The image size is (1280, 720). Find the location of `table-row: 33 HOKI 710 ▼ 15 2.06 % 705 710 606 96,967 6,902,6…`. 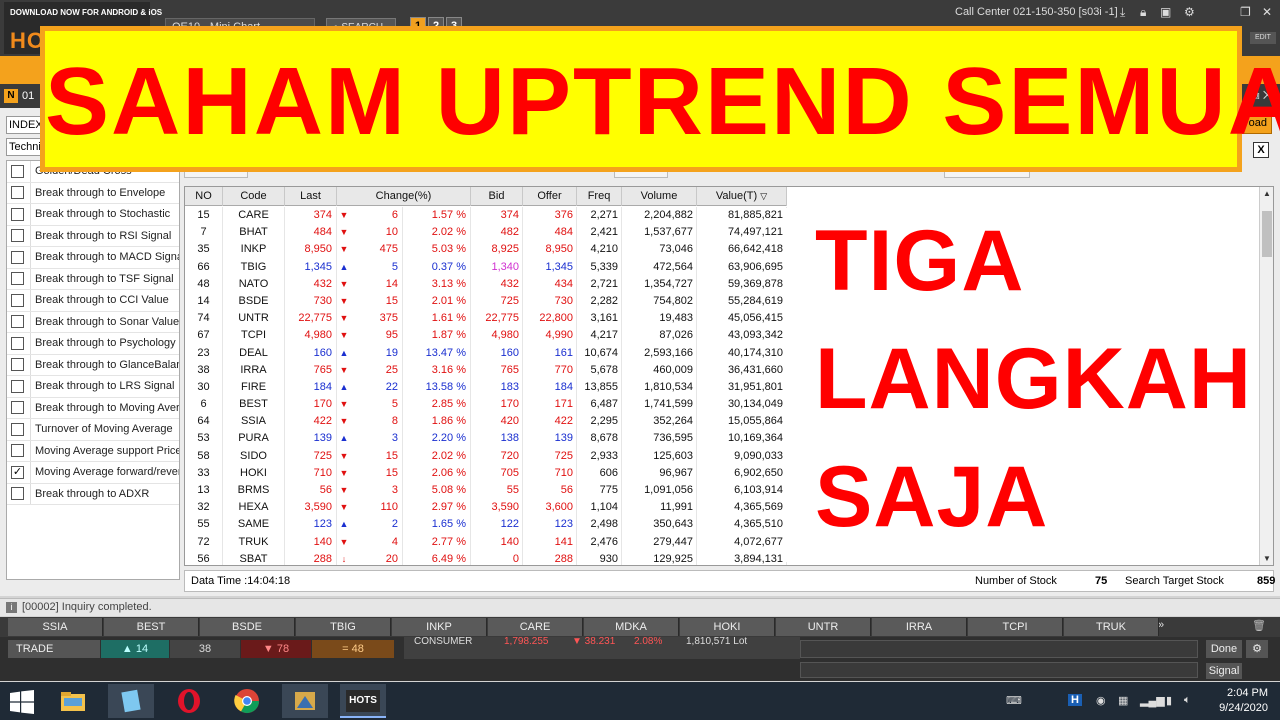

table-row: 33 HOKI 710 ▼ 15 2.06 % 705 710 606 96,967 6,902,6… is located at coordinates (486, 473).